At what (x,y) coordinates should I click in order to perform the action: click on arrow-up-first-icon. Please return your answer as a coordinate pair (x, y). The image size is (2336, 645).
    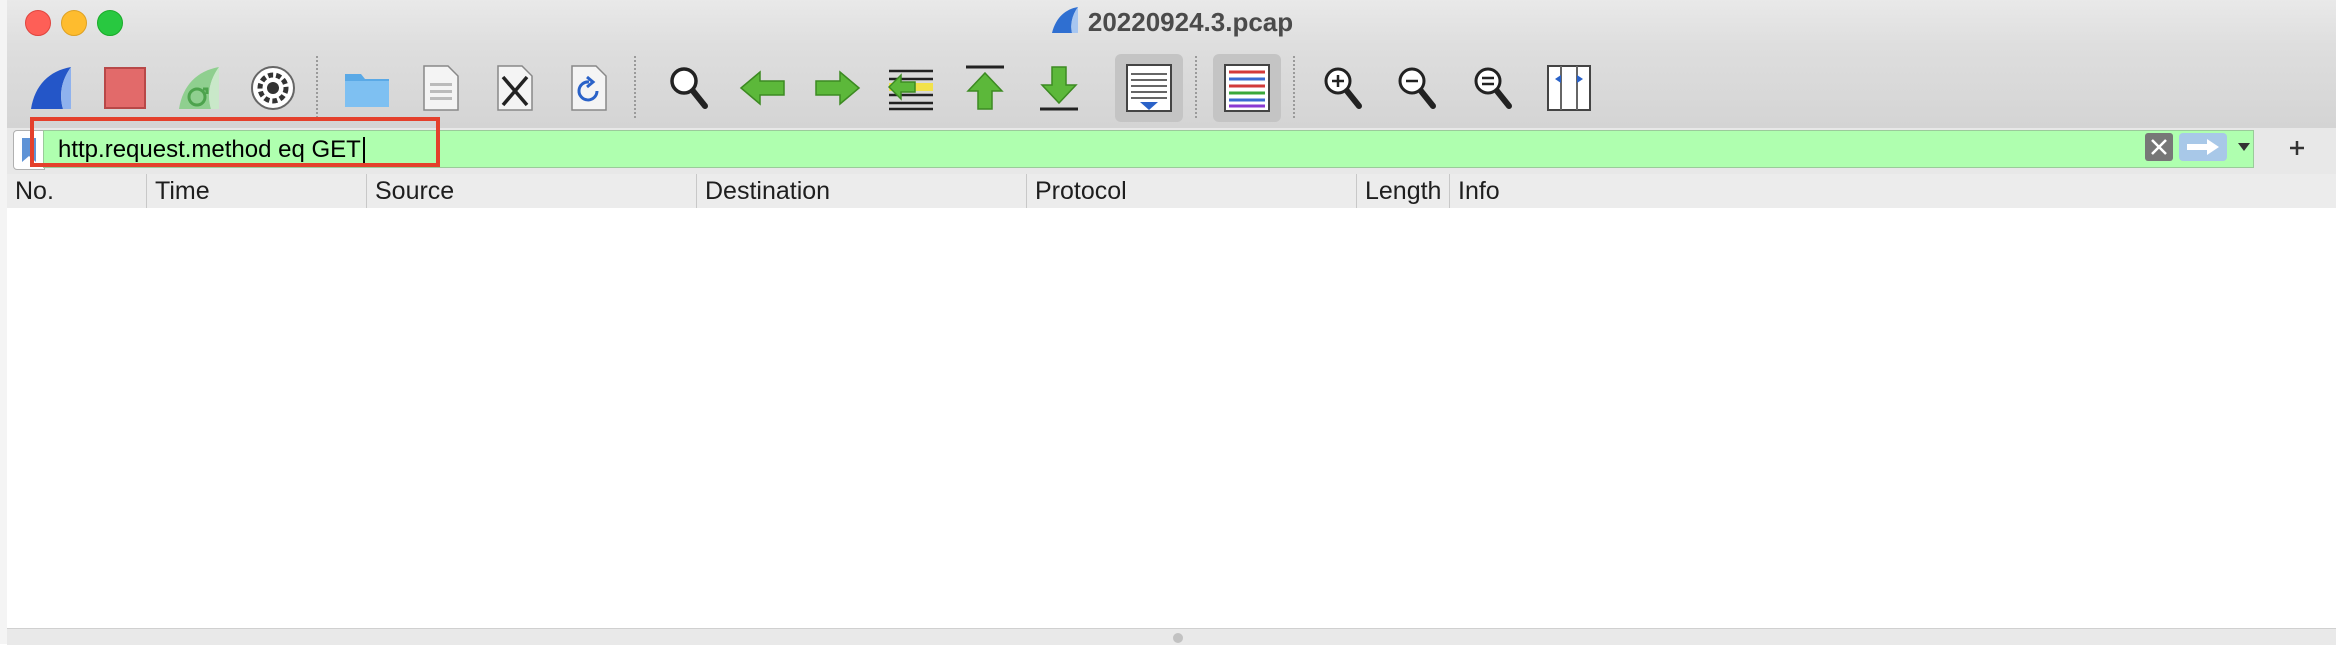
    Looking at the image, I should click on (985, 87).